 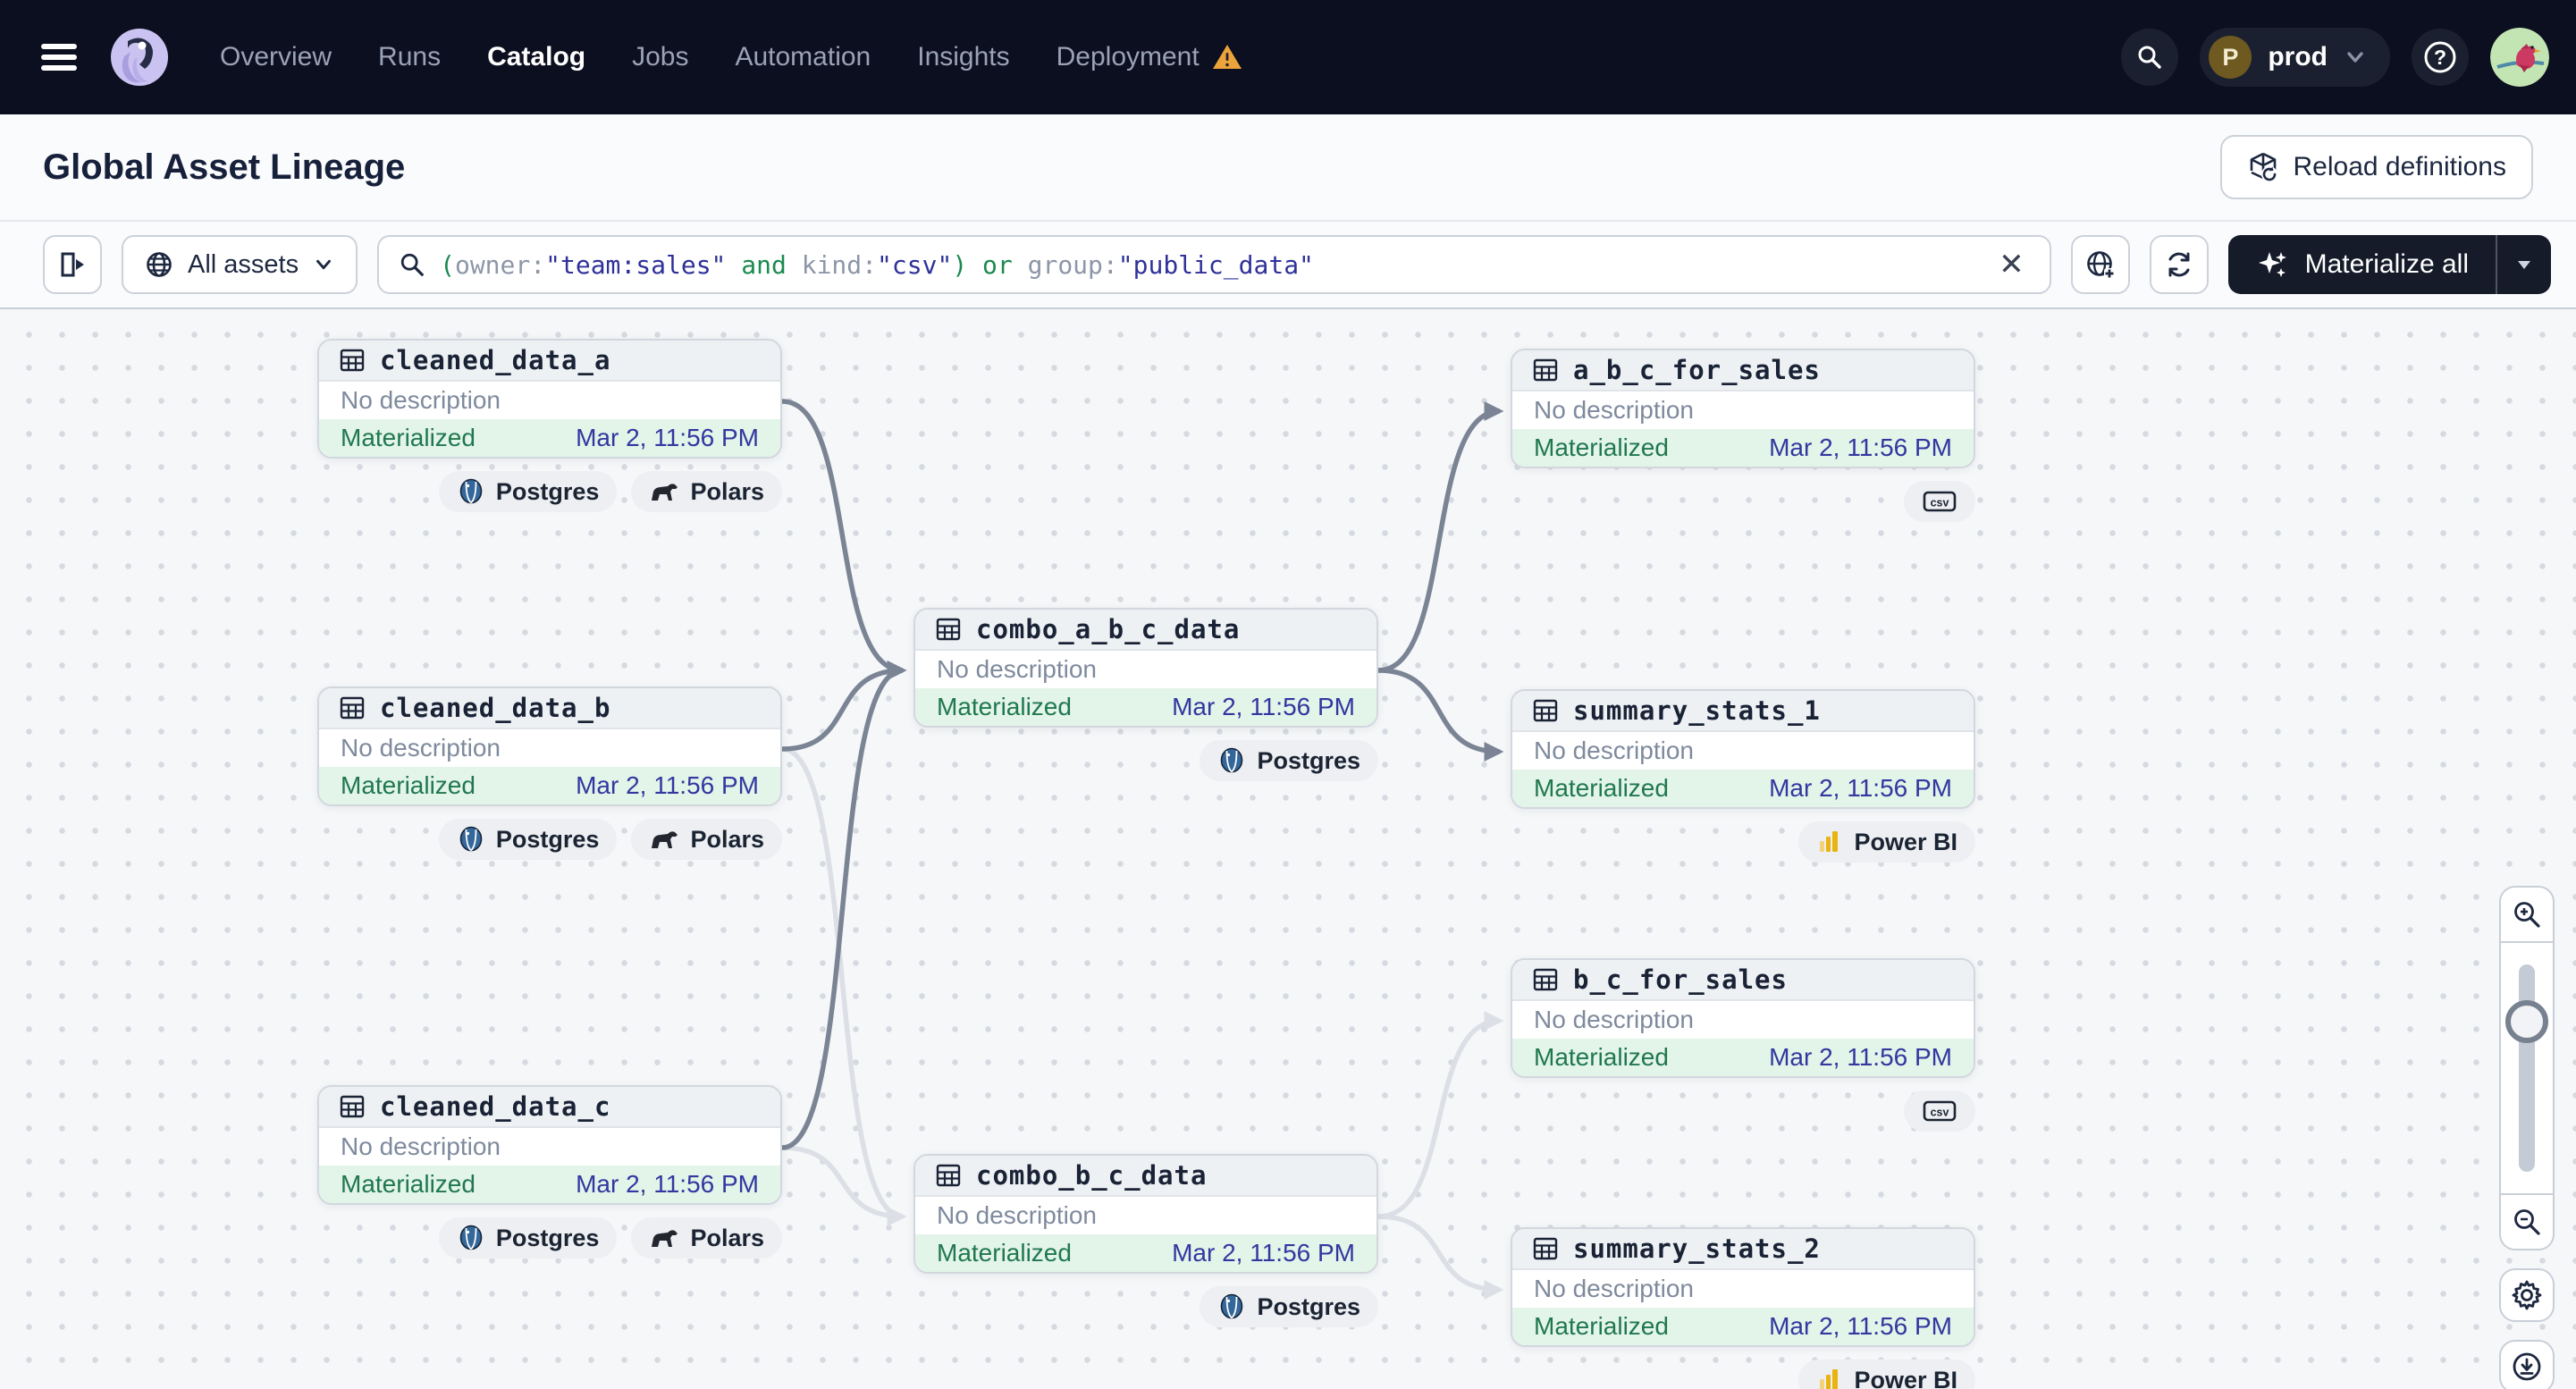 I want to click on lineage-edge-combo_a_b_c_data-to-a_b_c_for_sales, so click(x=1441, y=537).